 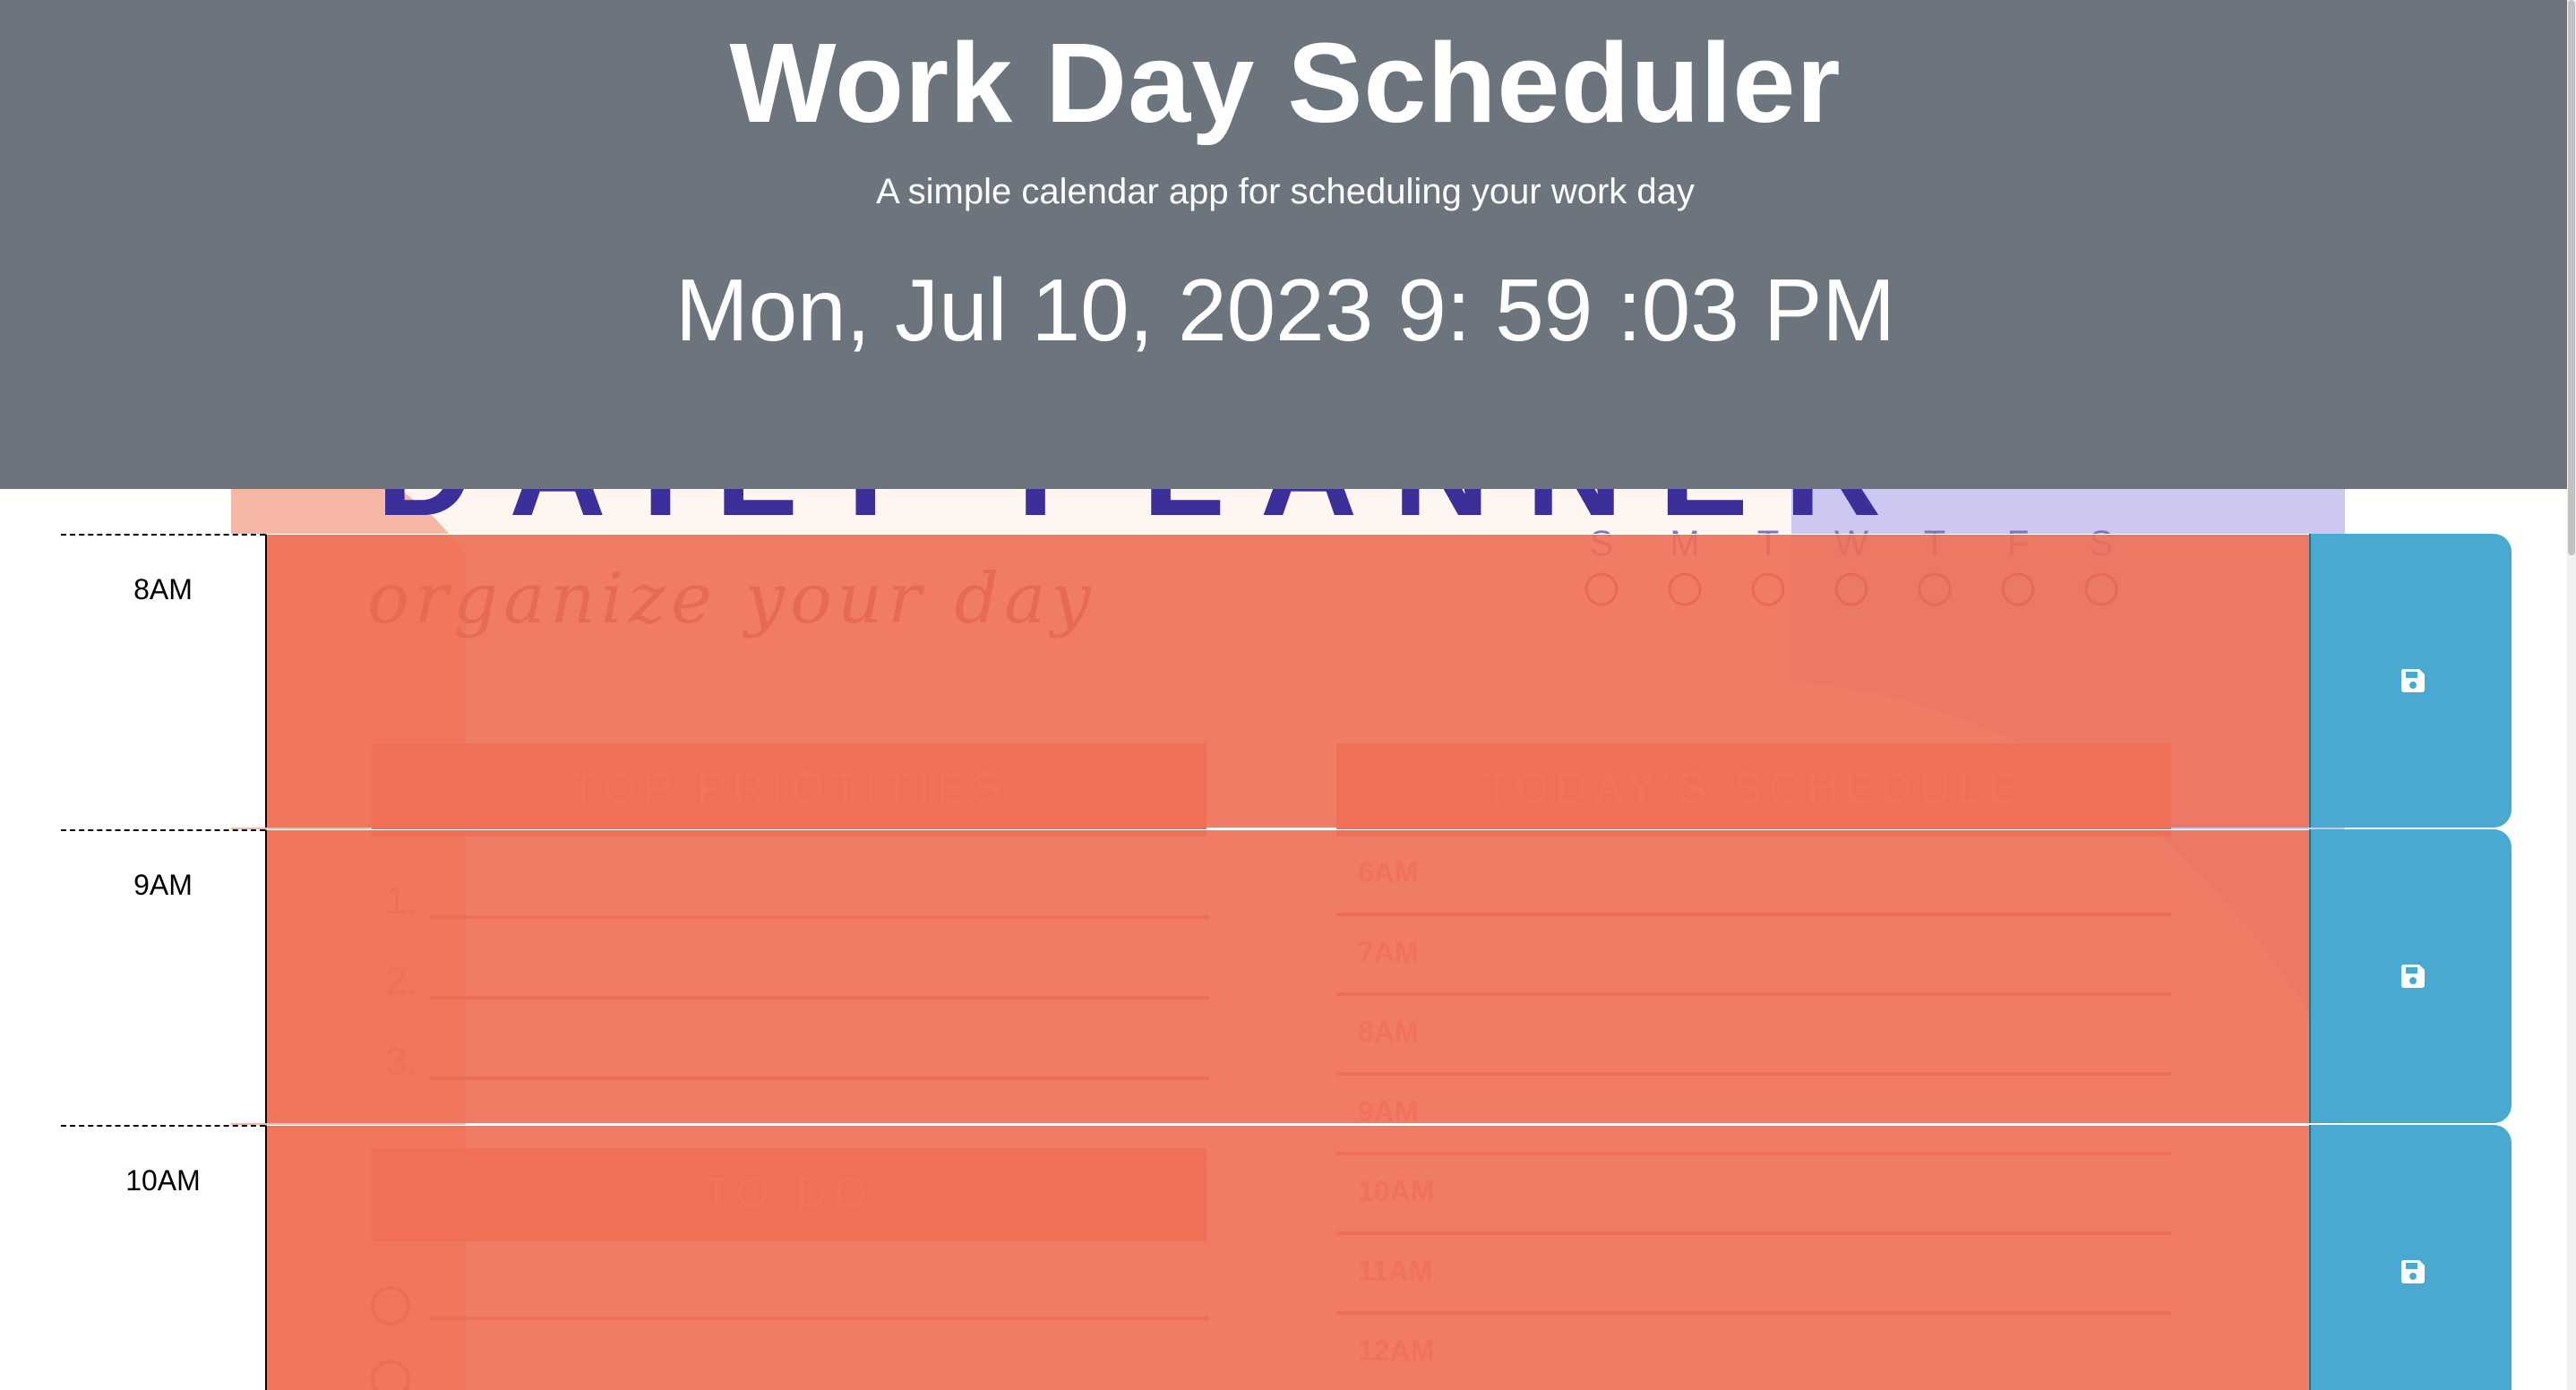 I want to click on hour-label: 9AM, so click(x=163, y=976).